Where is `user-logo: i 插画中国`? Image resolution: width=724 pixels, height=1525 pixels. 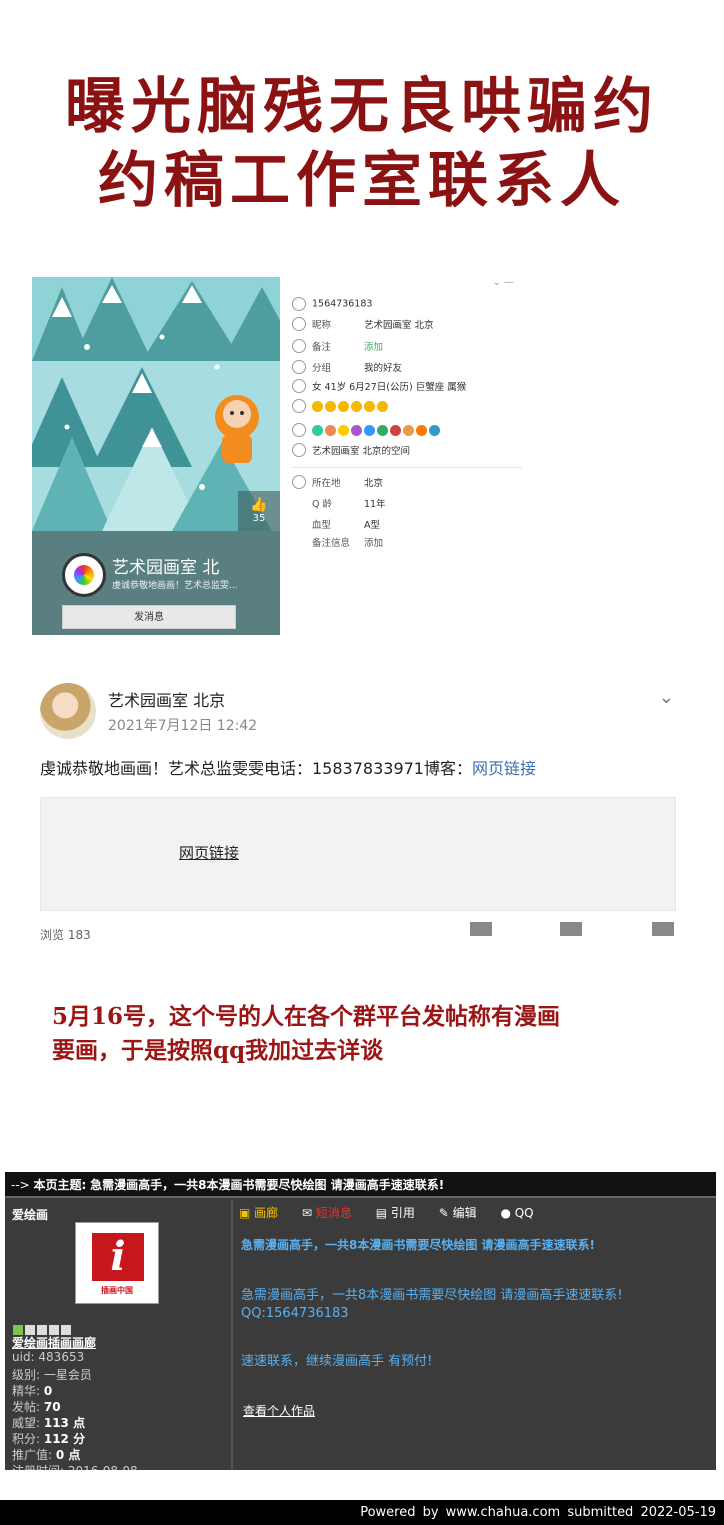
user-logo: i 插画中国 is located at coordinates (117, 1263).